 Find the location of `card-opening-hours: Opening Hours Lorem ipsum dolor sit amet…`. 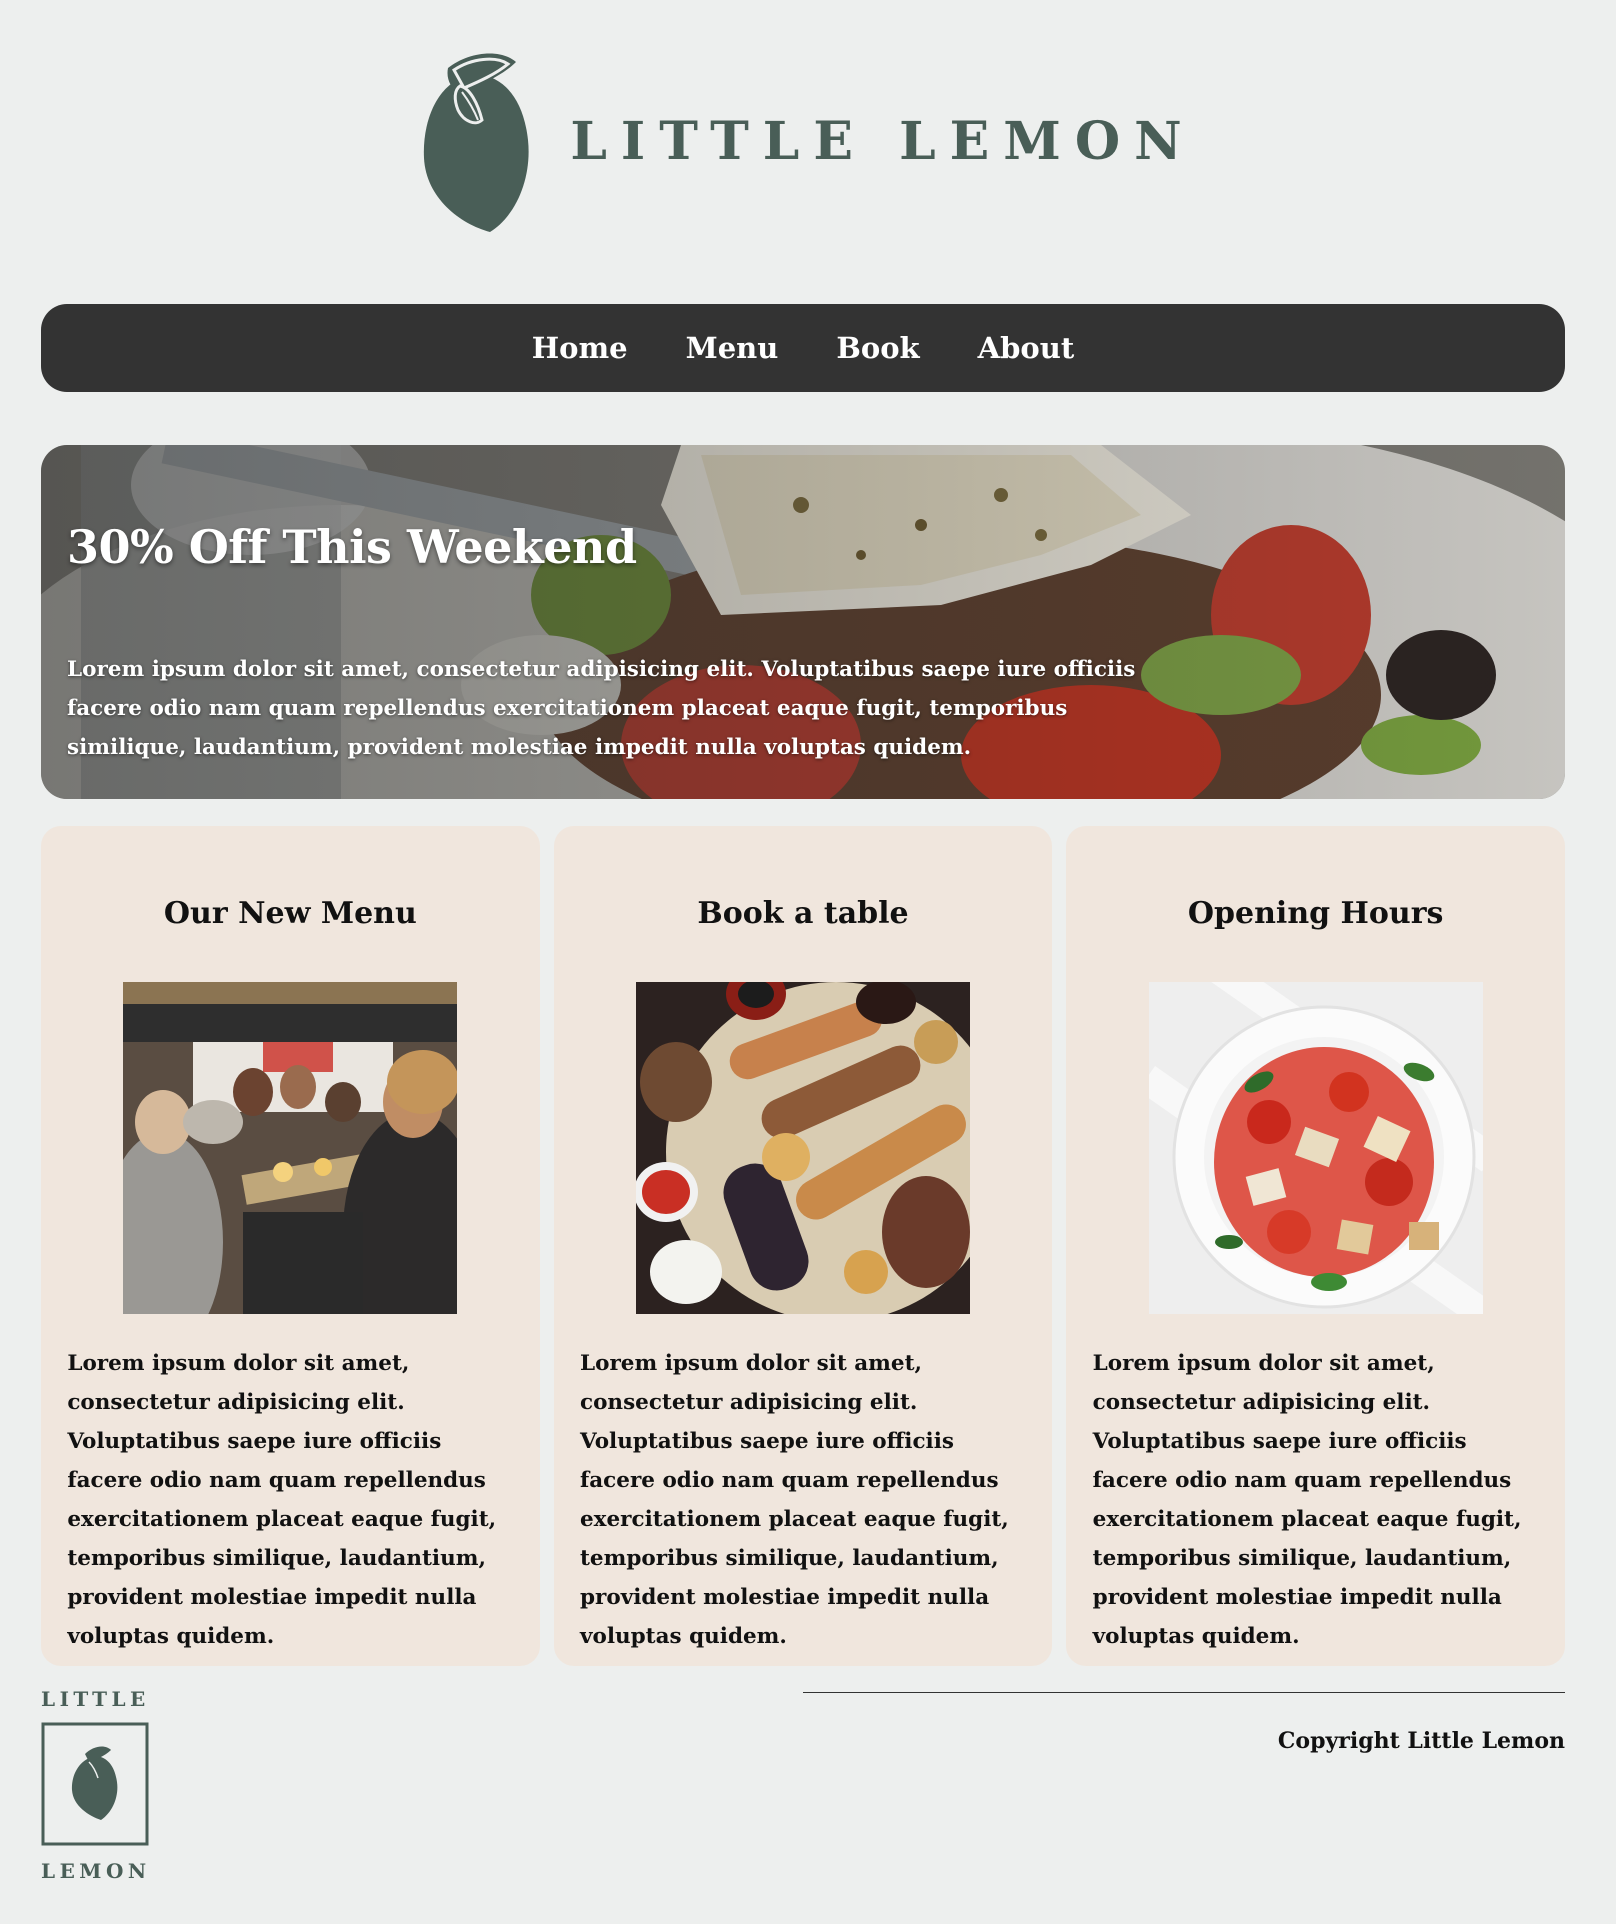

card-opening-hours: Opening Hours Lorem ipsum dolor sit amet… is located at coordinates (1316, 1246).